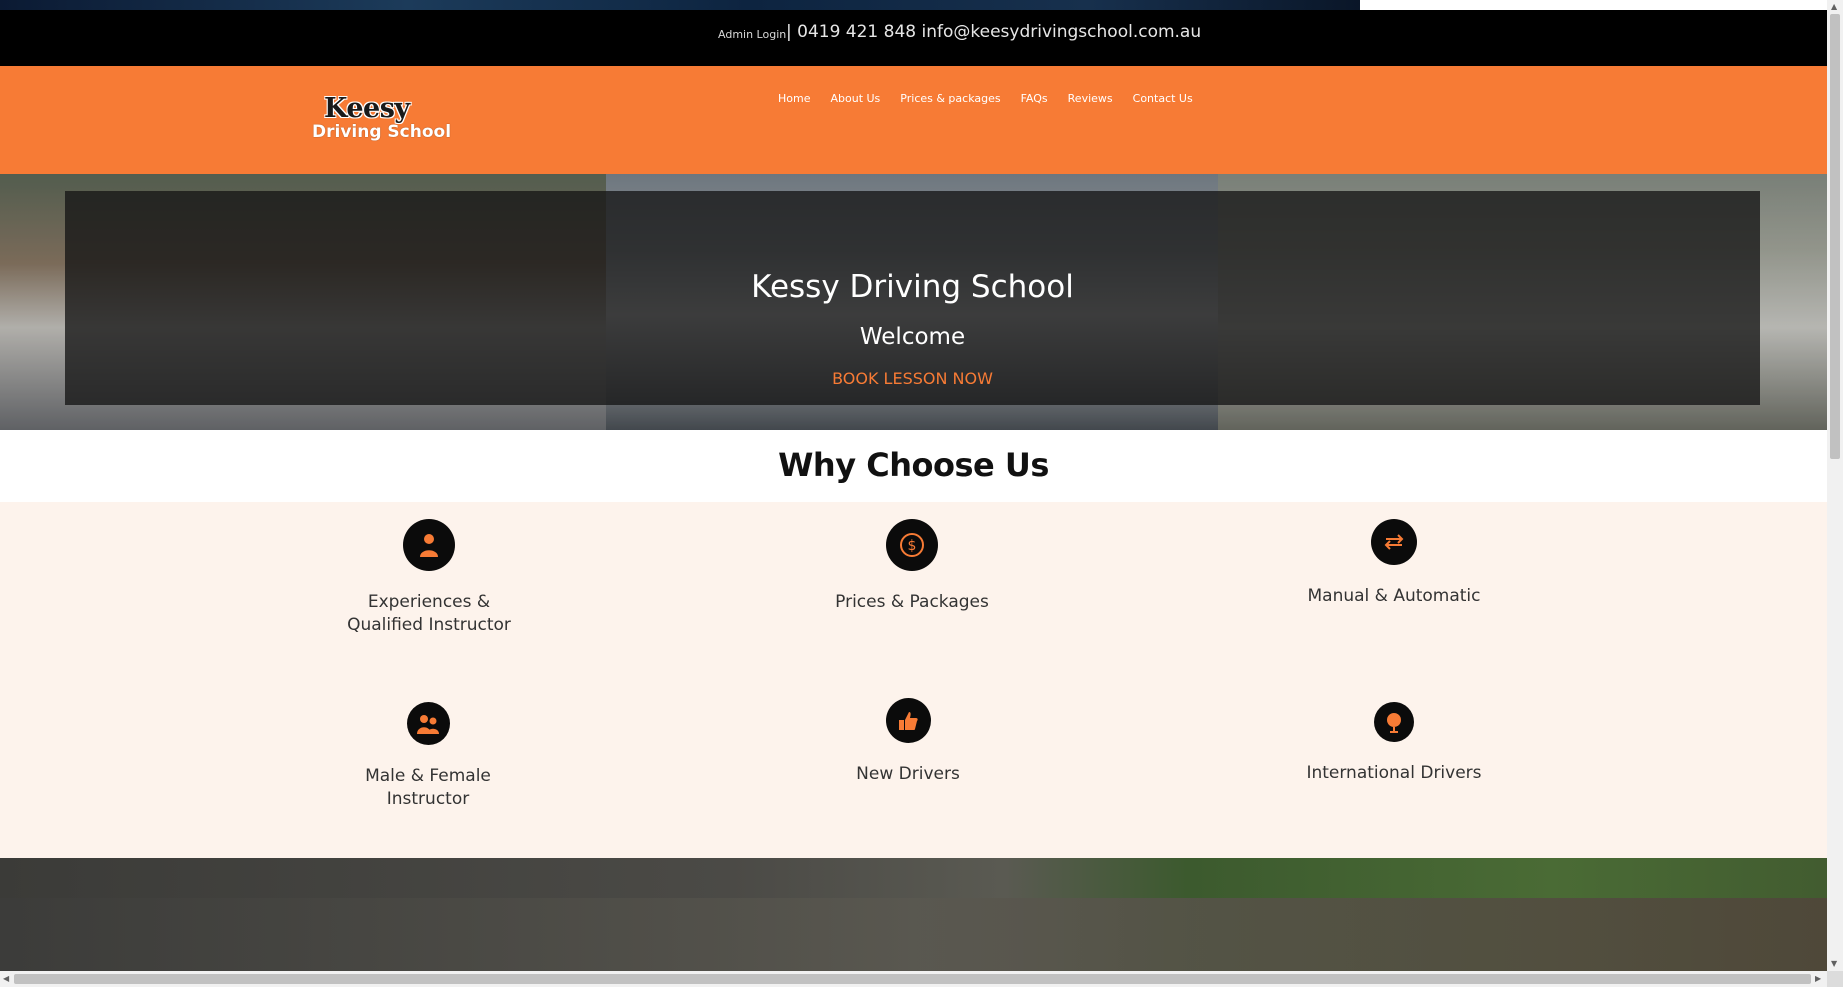  I want to click on hero-title: Kessy Driving School, so click(912, 287).